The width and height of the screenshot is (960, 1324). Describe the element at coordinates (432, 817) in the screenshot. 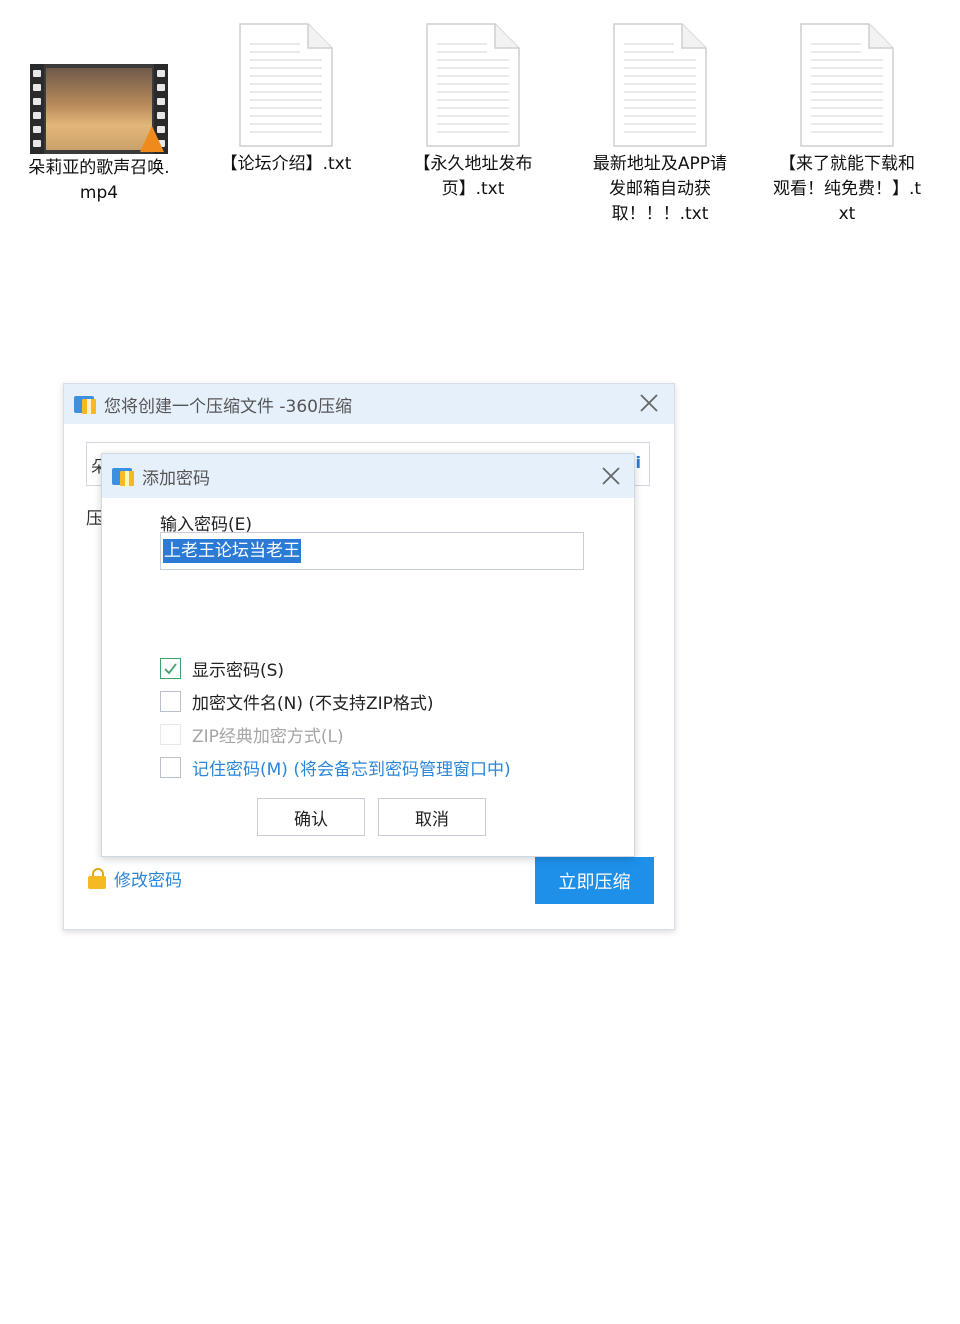

I see `cancel-button: 取消` at that location.